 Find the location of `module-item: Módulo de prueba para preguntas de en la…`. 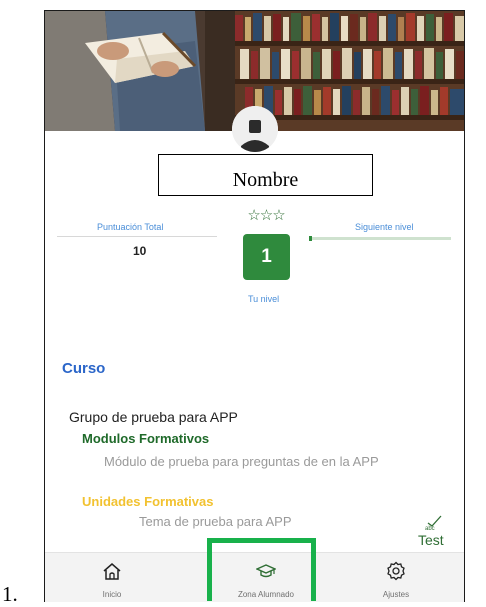

module-item: Módulo de prueba para preguntas de en la… is located at coordinates (279, 462).